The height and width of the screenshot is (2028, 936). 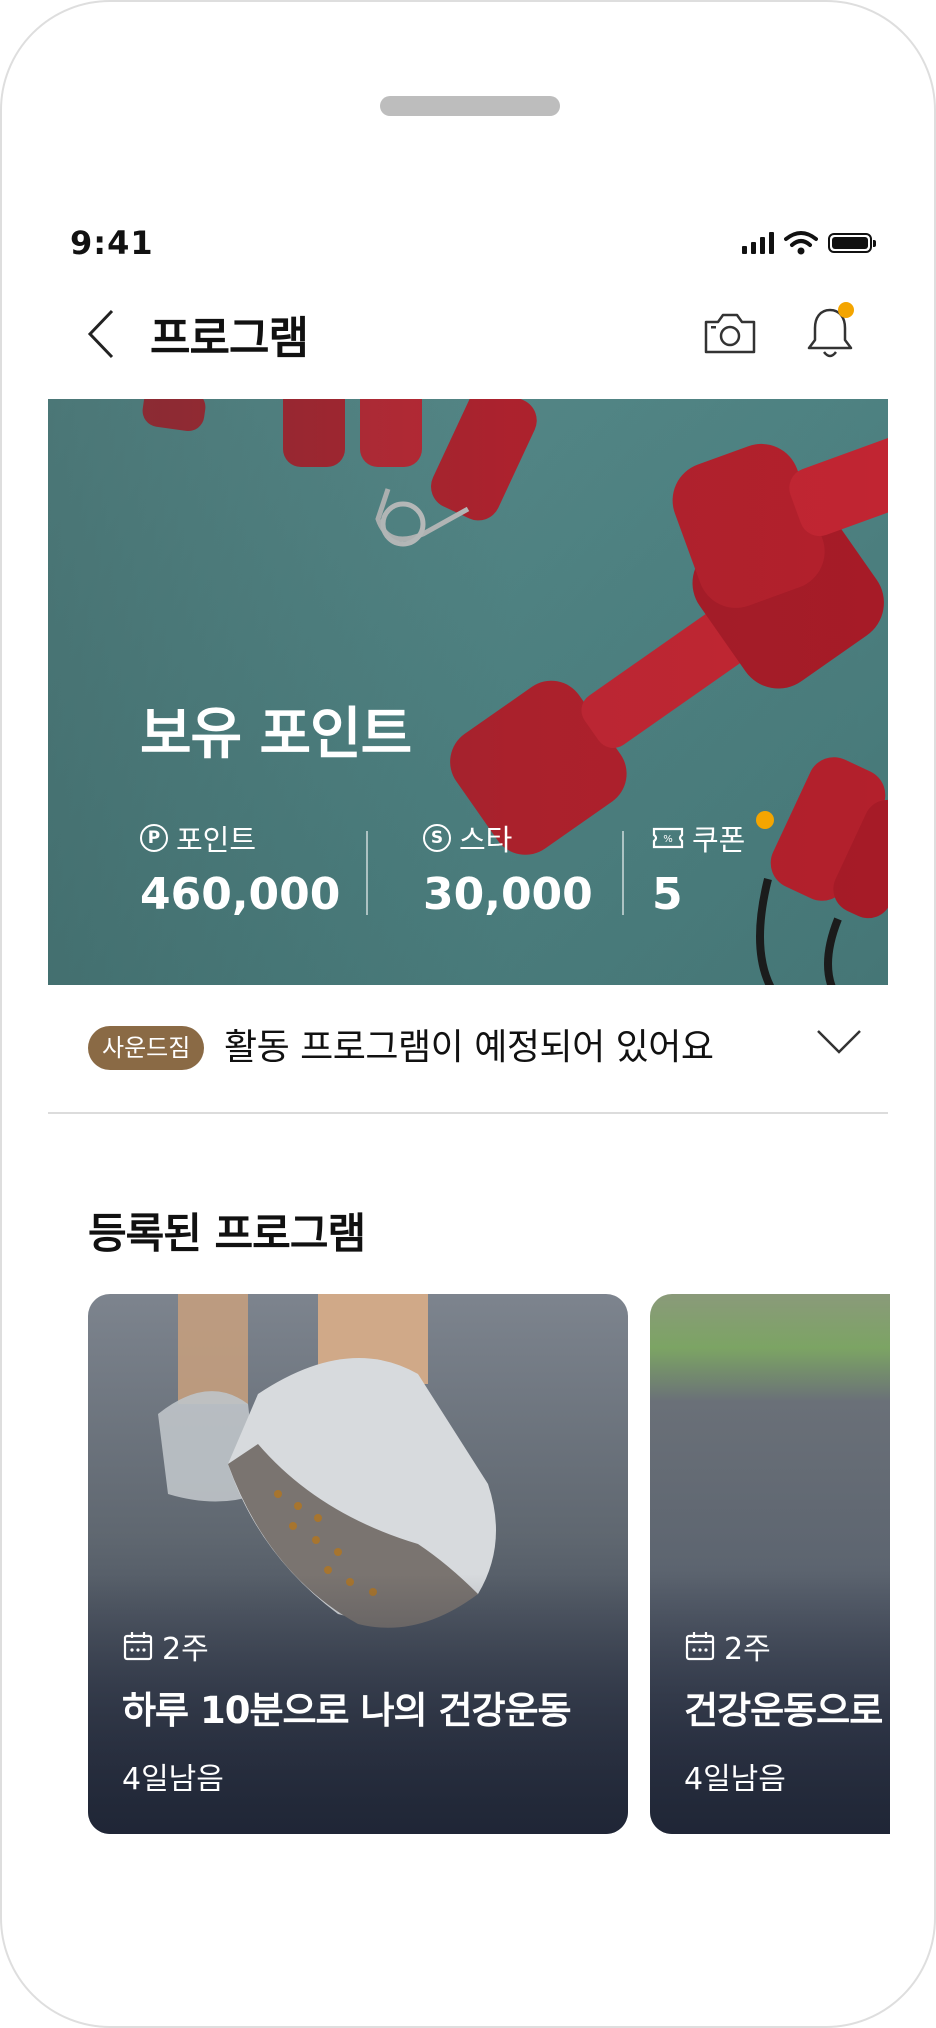 What do you see at coordinates (508, 868) in the screenshot?
I see `stat-stars: S 스타 30,000` at bounding box center [508, 868].